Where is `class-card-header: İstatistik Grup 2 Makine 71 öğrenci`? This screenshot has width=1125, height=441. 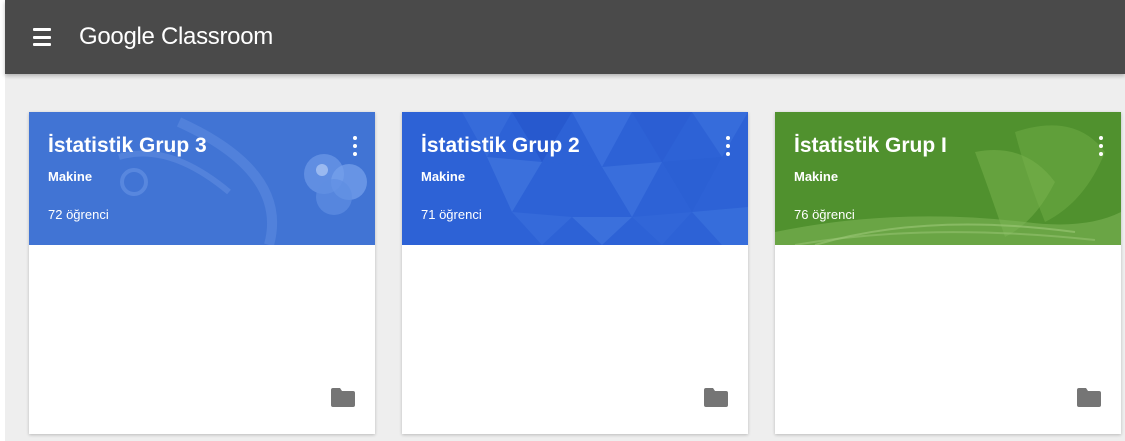
class-card-header: İstatistik Grup 2 Makine 71 öğrenci is located at coordinates (575, 178).